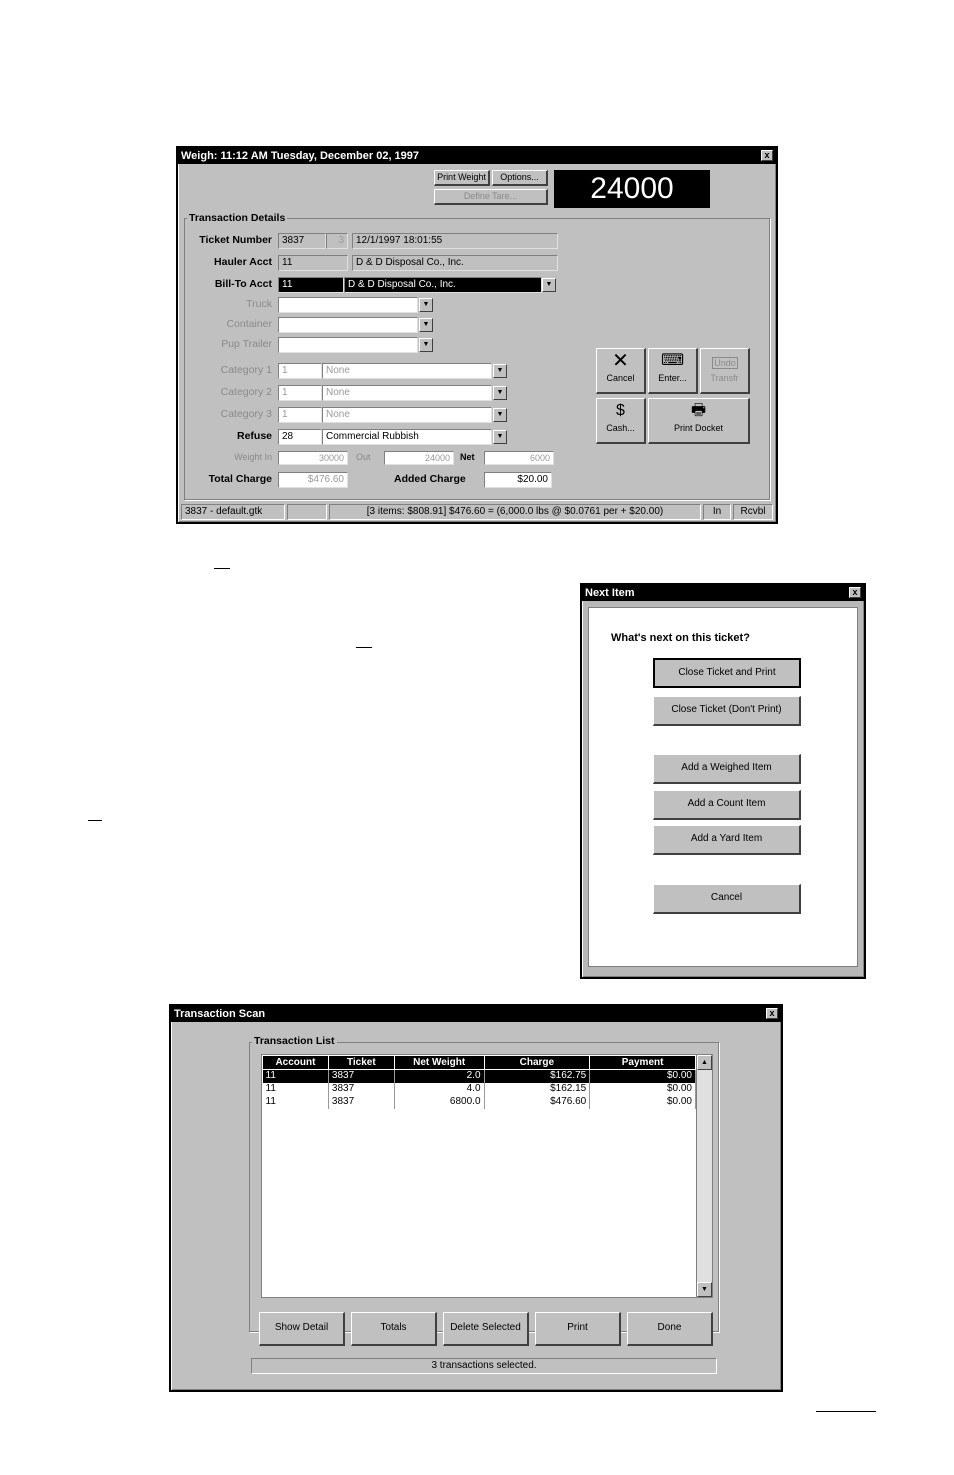  What do you see at coordinates (302, 1329) in the screenshot?
I see `show-detail-button: Show Detail` at bounding box center [302, 1329].